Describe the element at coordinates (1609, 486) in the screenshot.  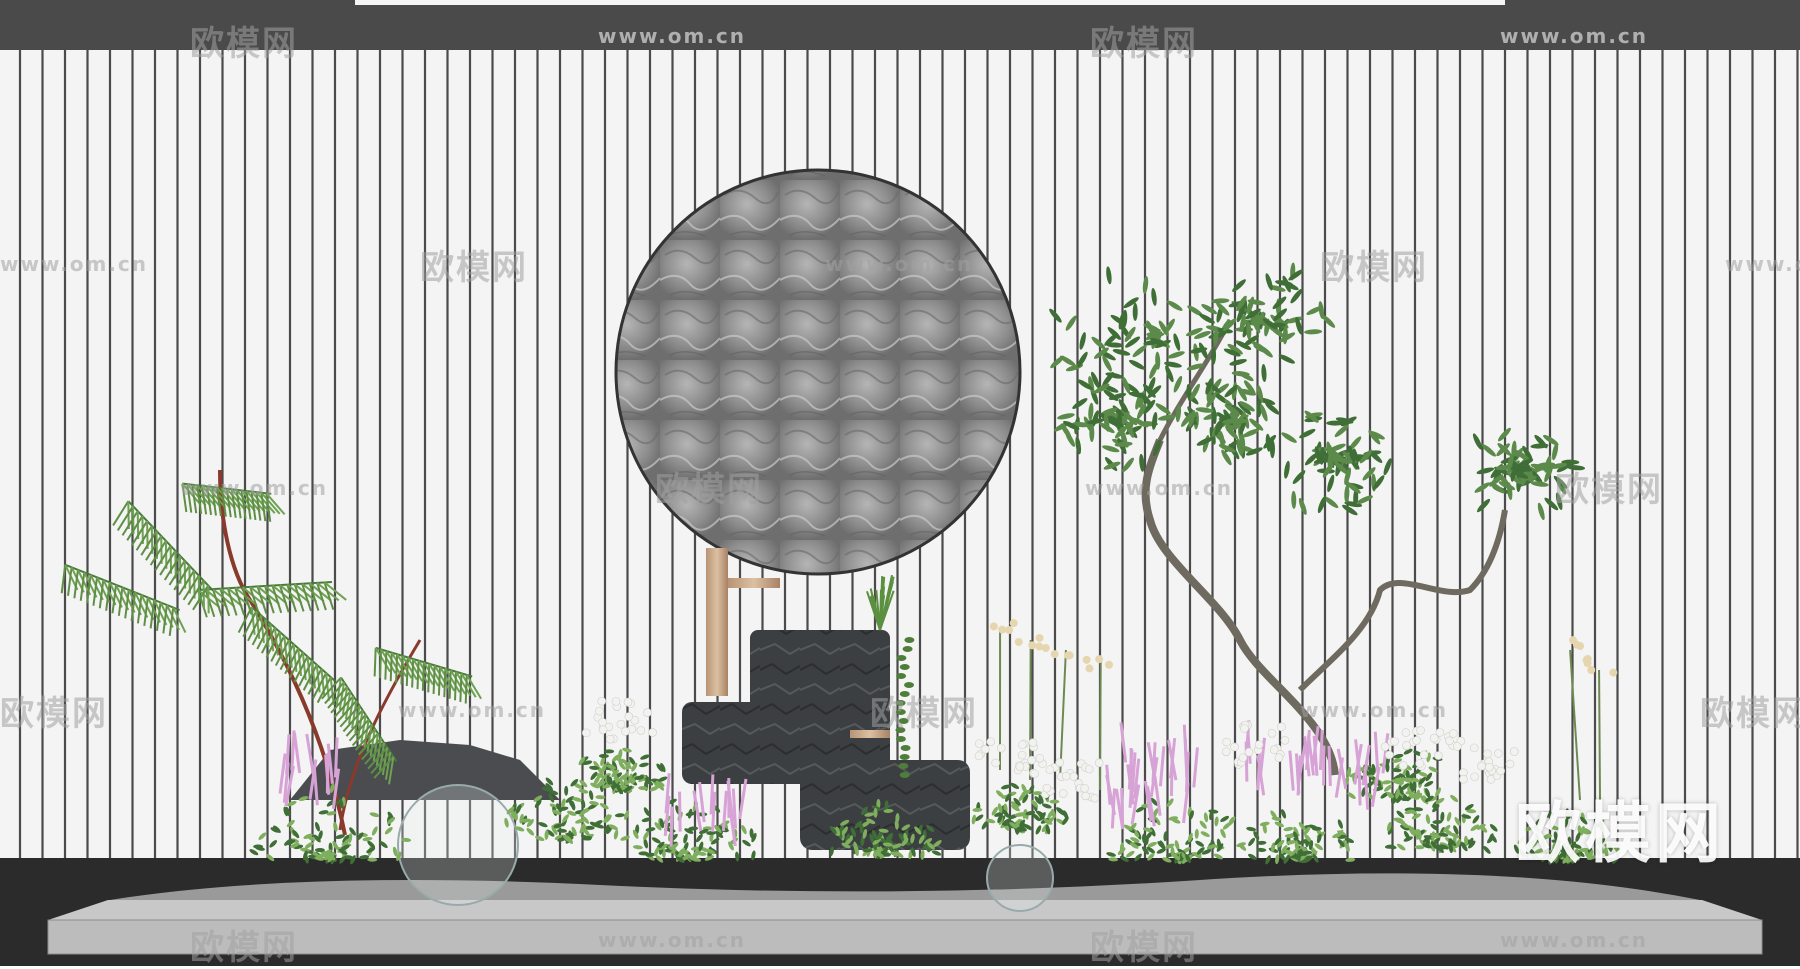
I see `watermark-logo-right-middle: 欧模网` at that location.